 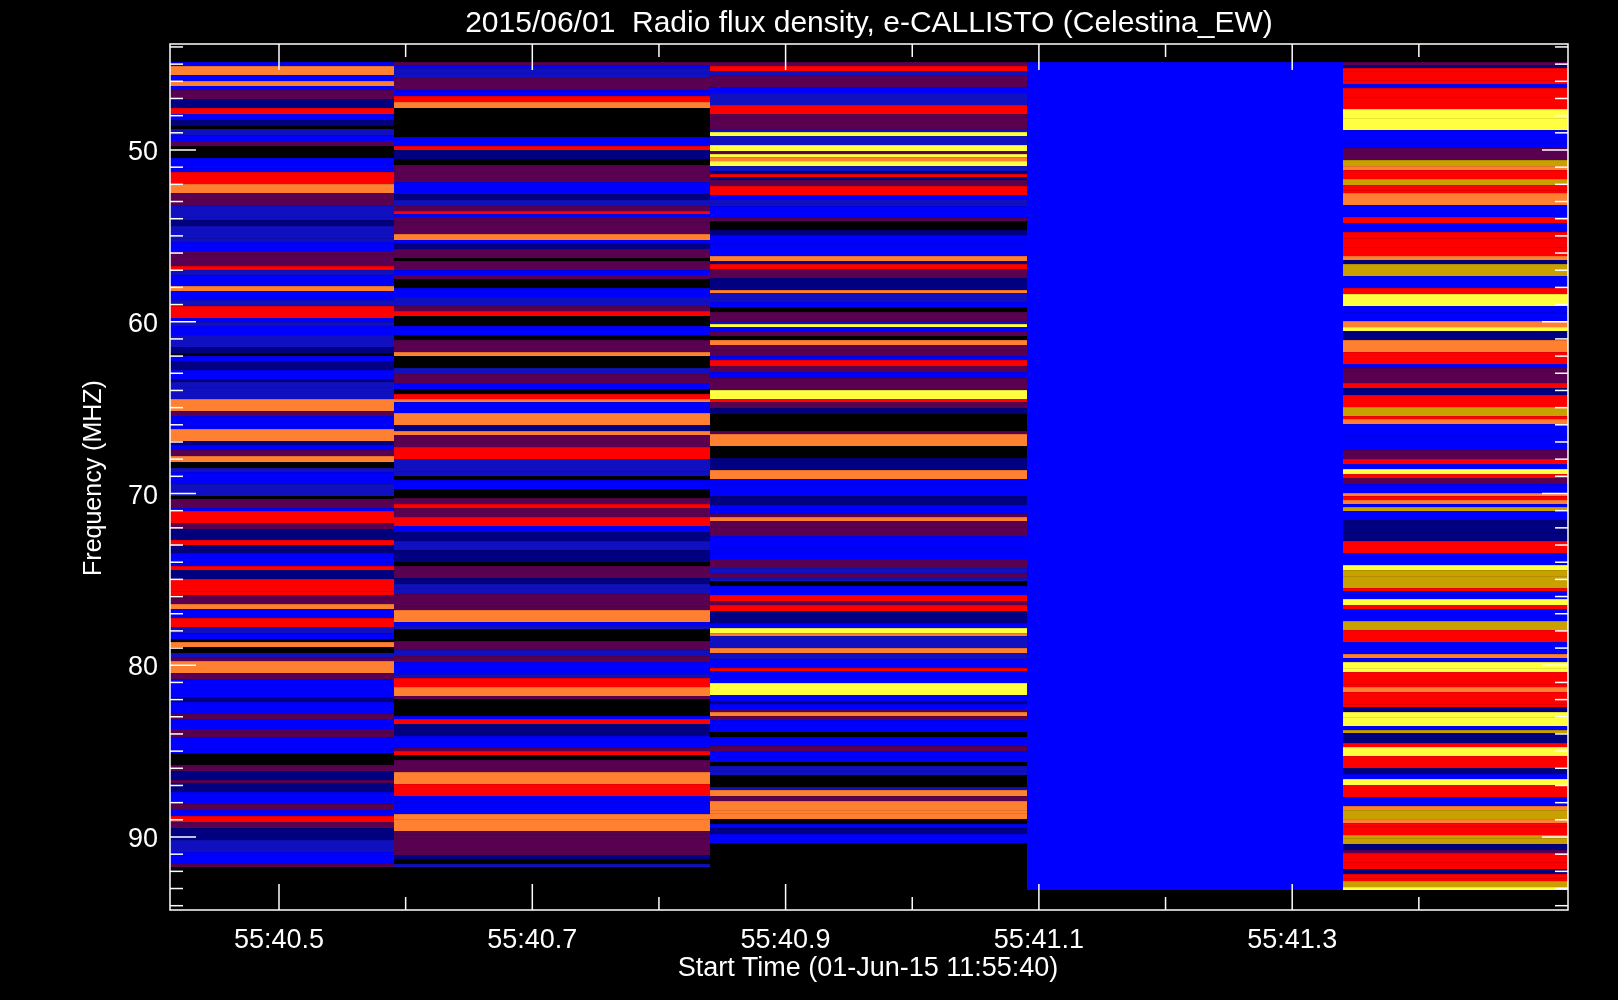 What do you see at coordinates (142, 151) in the screenshot?
I see `y-tick-label: 50` at bounding box center [142, 151].